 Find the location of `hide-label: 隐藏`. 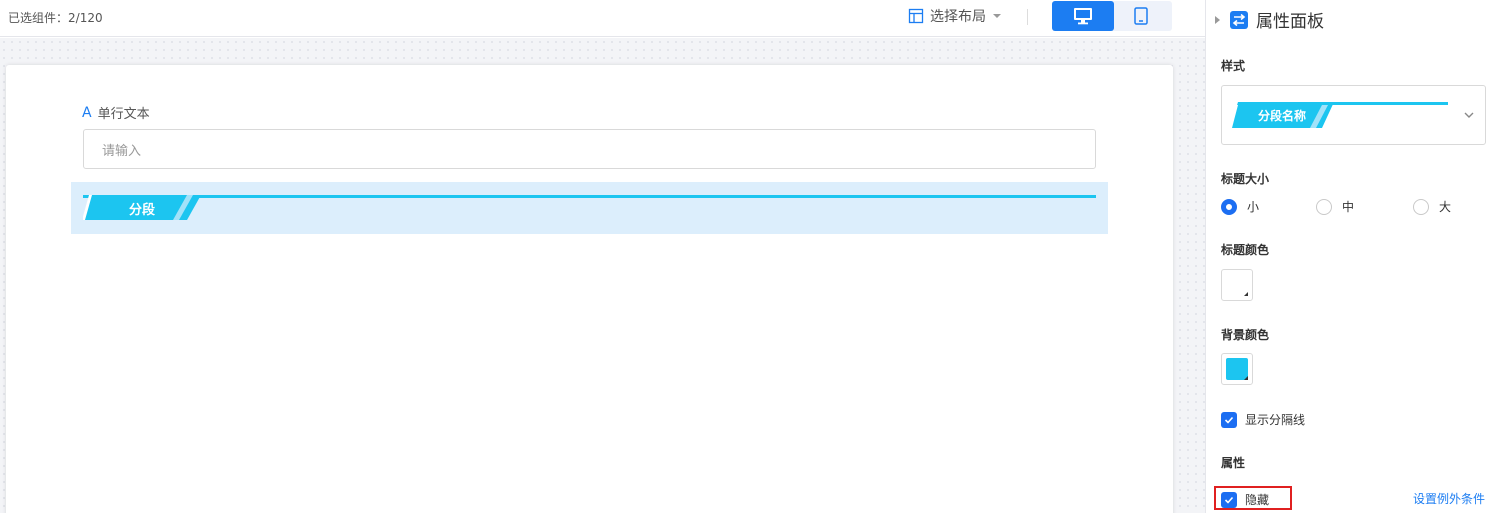

hide-label: 隐藏 is located at coordinates (1257, 500).